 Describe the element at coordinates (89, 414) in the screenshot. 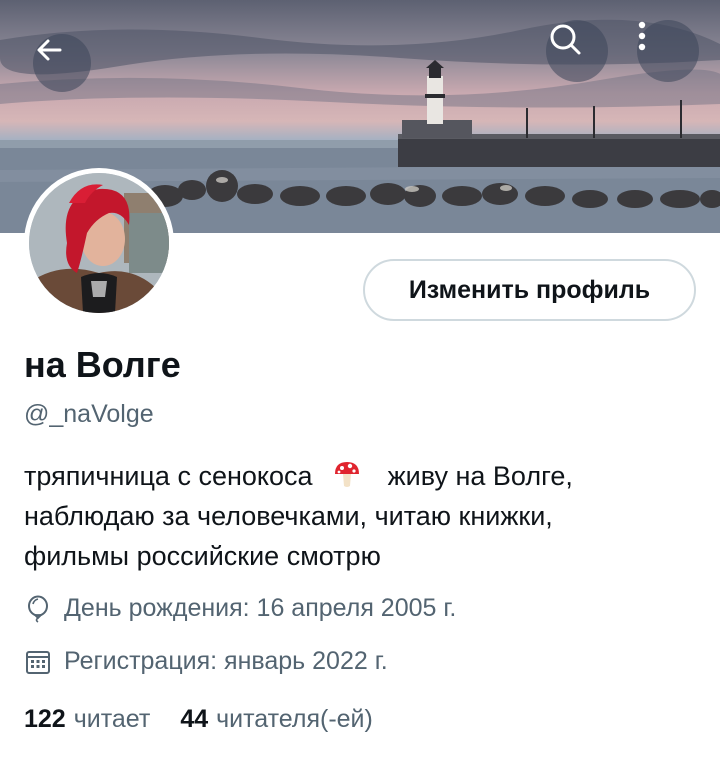

I see `username-handle: @_naVolge` at that location.